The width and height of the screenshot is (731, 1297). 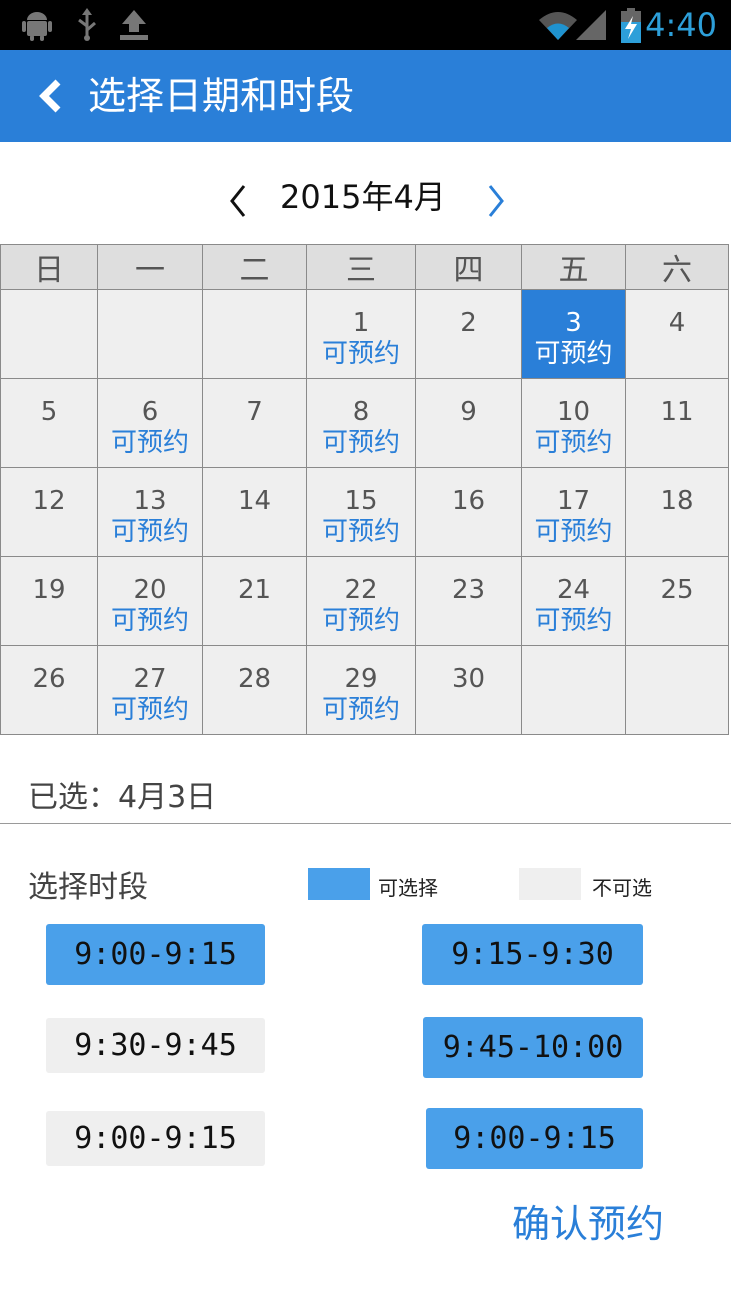 I want to click on calendar-day-cell: 5, so click(x=49, y=423).